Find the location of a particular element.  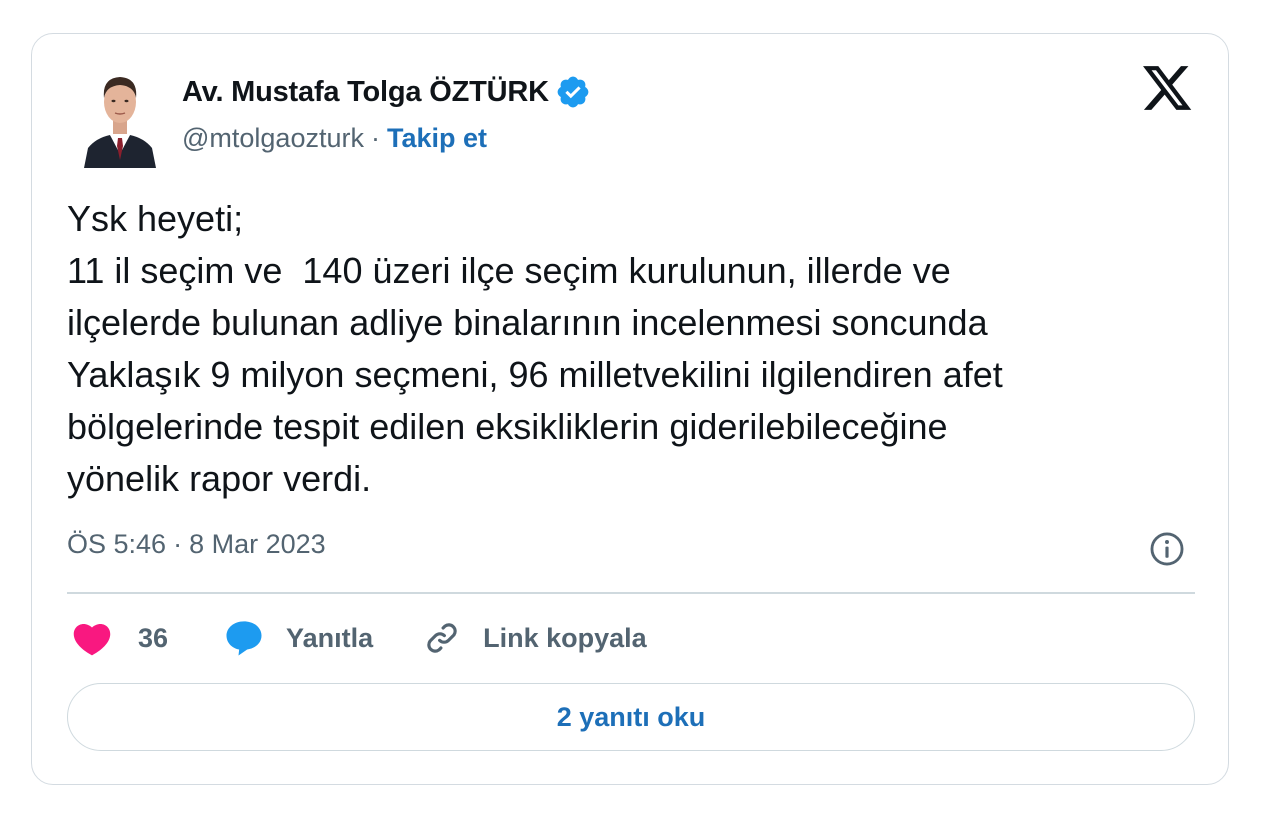

tweet-text-line: Ysk heyeti; is located at coordinates (155, 218).